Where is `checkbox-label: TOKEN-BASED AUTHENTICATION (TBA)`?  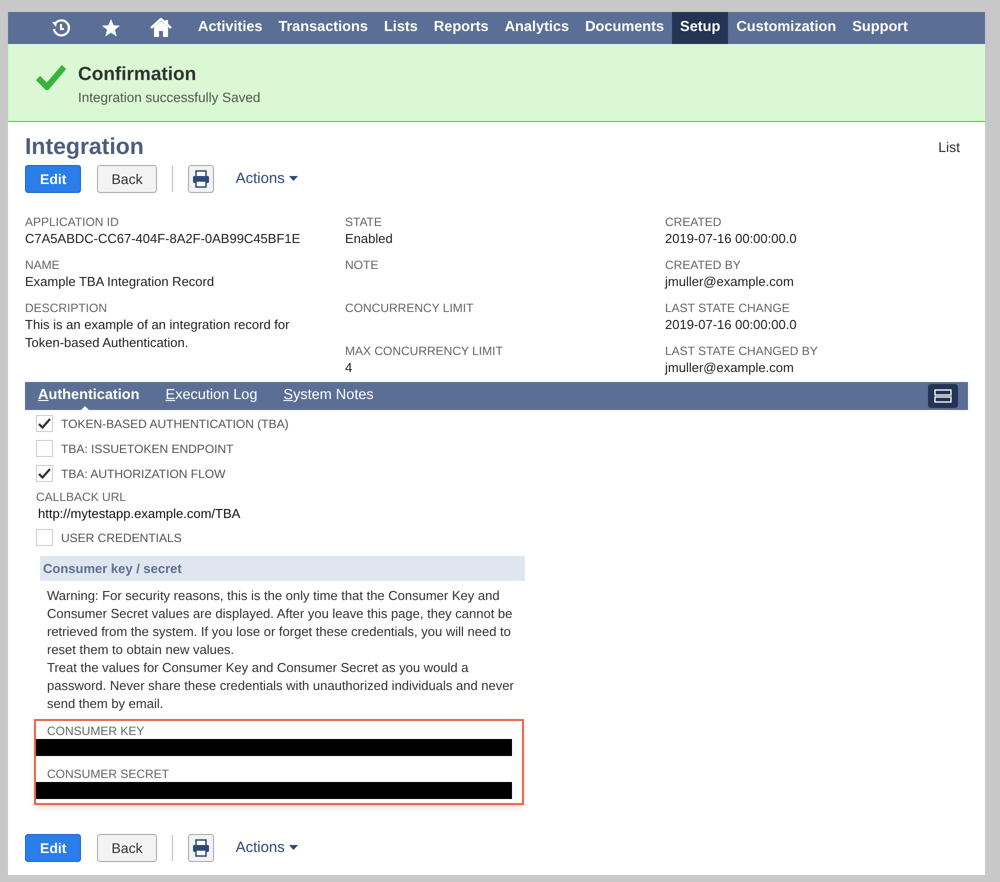 checkbox-label: TOKEN-BASED AUTHENTICATION (TBA) is located at coordinates (175, 424).